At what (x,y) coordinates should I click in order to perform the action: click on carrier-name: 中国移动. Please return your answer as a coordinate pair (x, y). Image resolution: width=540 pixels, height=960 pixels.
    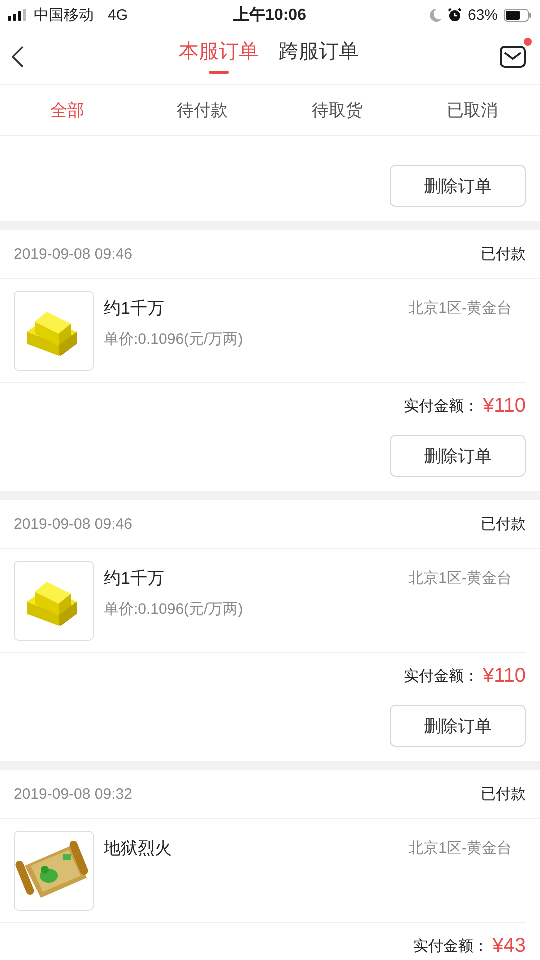
    Looking at the image, I should click on (64, 15).